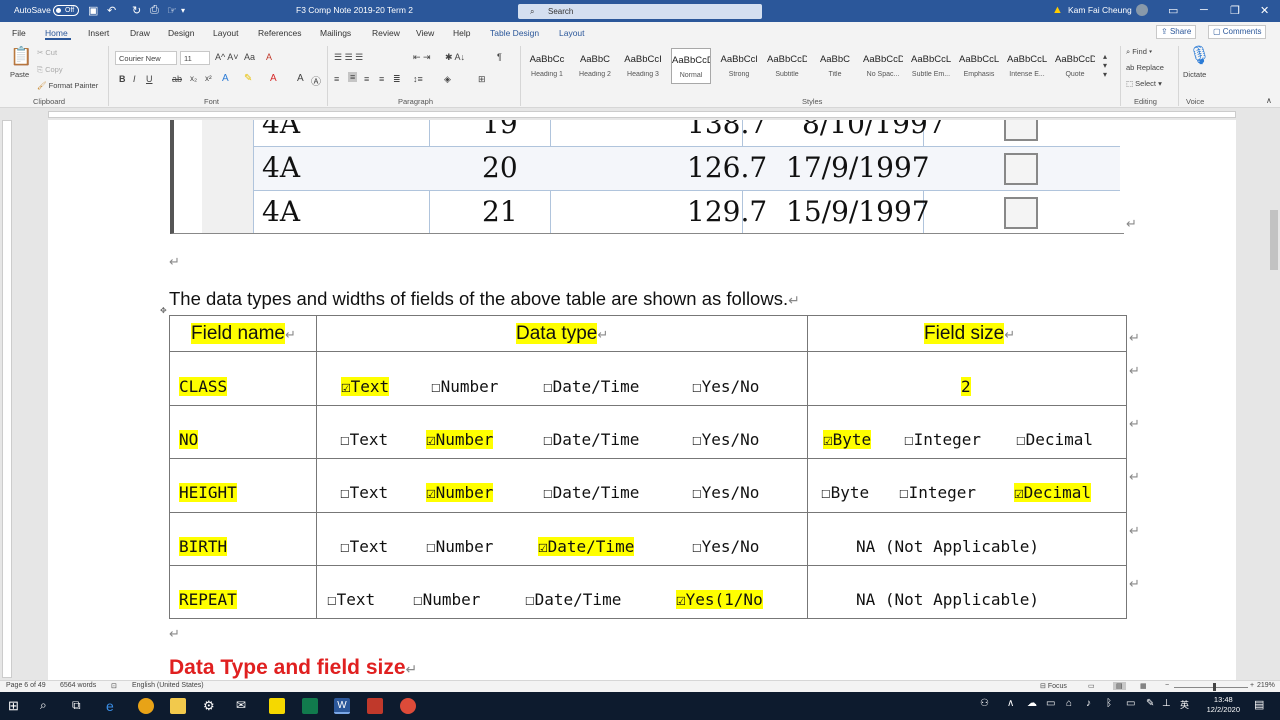 This screenshot has width=1280, height=720. Describe the element at coordinates (348, 57) in the screenshot. I see `bullets-icon: ☰ ☰ ☰` at that location.